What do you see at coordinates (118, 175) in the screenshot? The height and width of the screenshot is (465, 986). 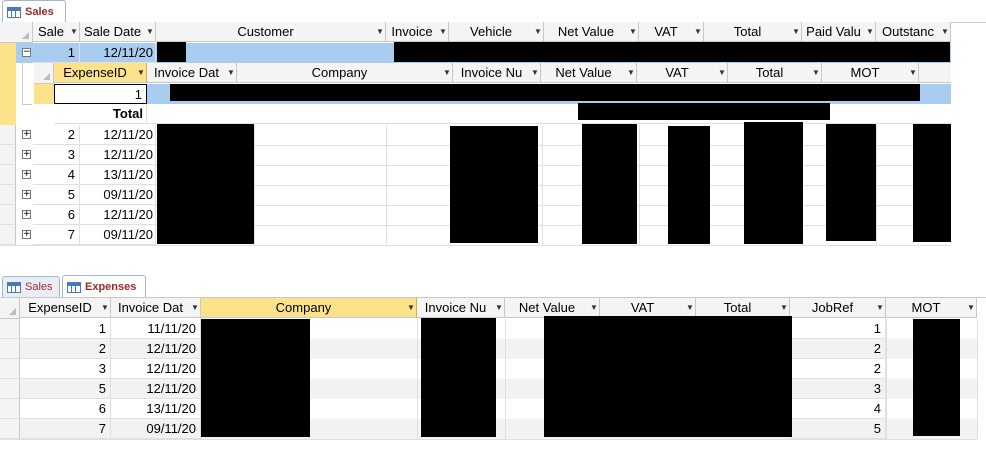 I see `sale-date-cell: 13/11/20` at bounding box center [118, 175].